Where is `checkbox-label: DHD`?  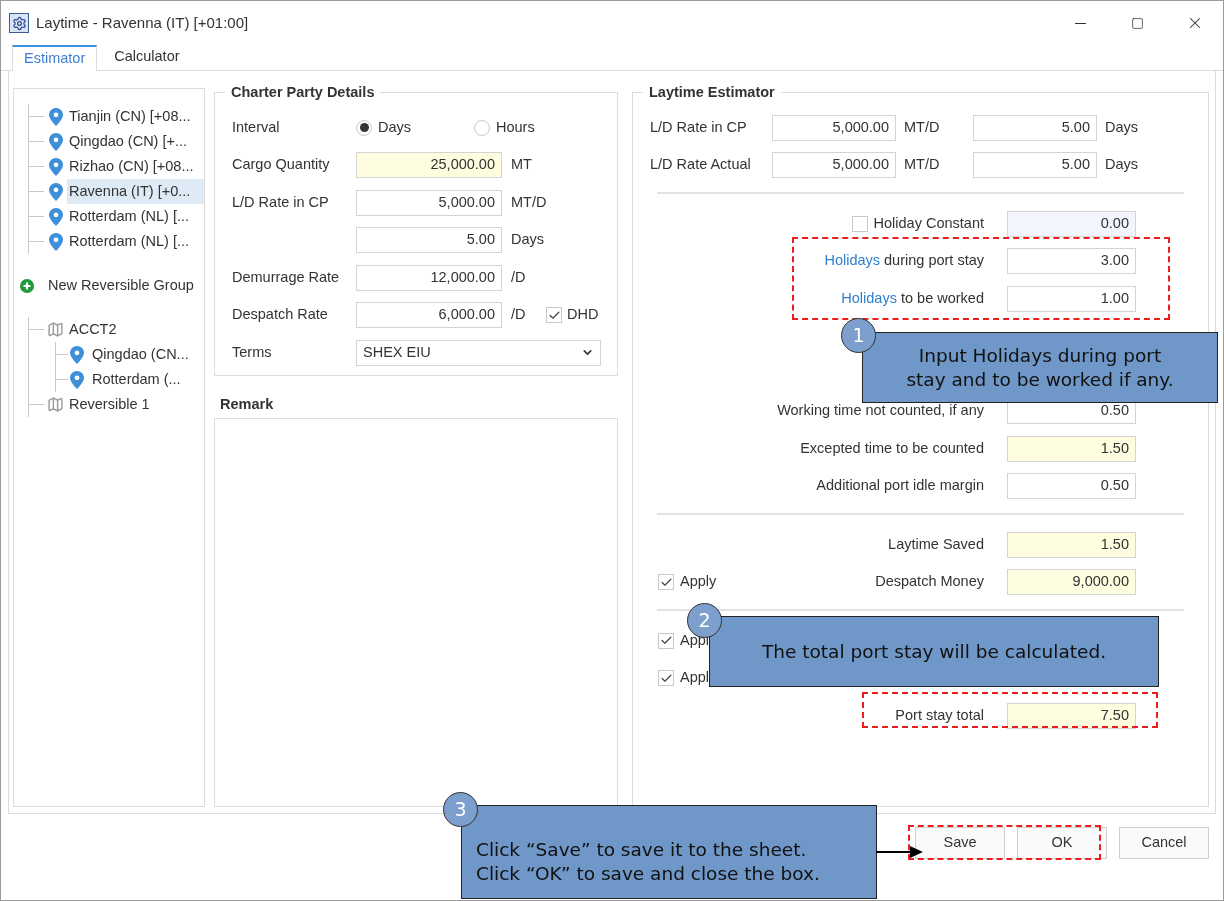
checkbox-label: DHD is located at coordinates (583, 315).